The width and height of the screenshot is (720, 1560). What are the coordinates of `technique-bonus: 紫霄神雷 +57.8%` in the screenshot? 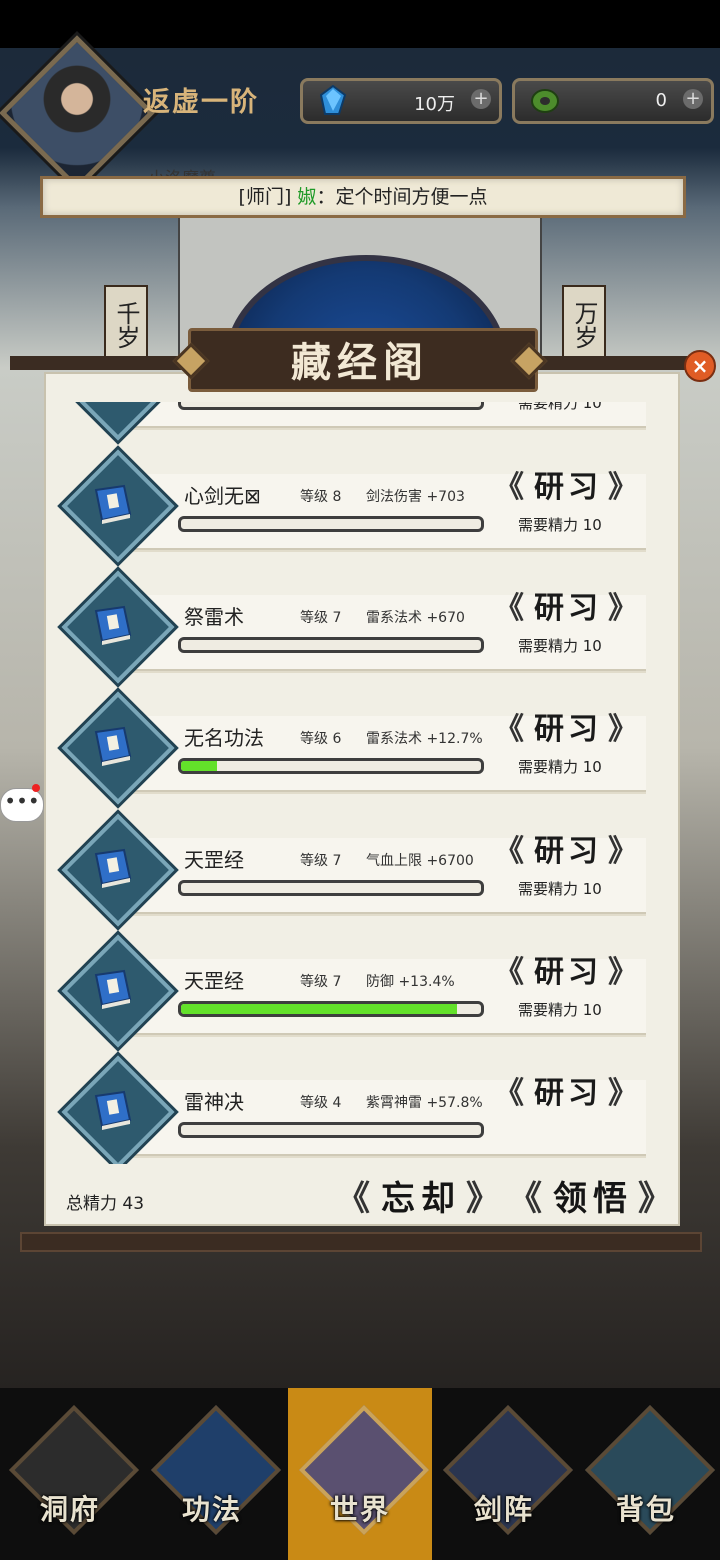 It's located at (424, 1103).